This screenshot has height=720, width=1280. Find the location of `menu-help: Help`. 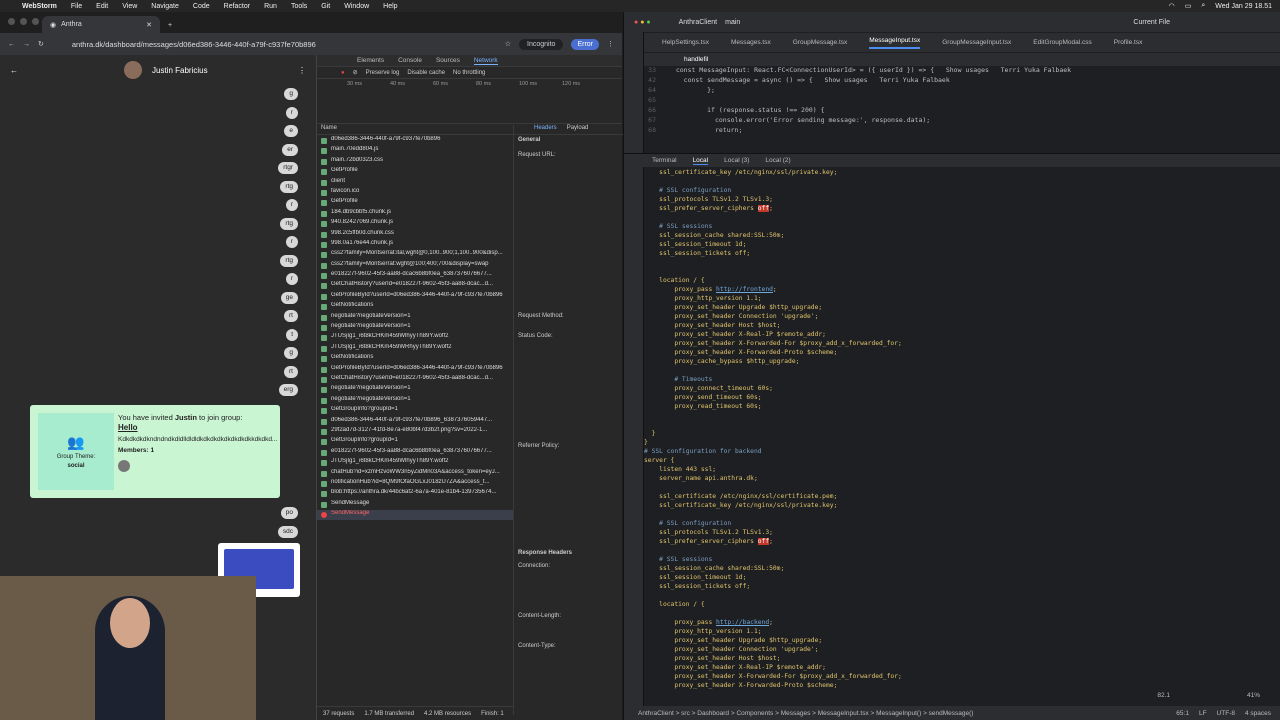

menu-help: Help is located at coordinates (390, 6).